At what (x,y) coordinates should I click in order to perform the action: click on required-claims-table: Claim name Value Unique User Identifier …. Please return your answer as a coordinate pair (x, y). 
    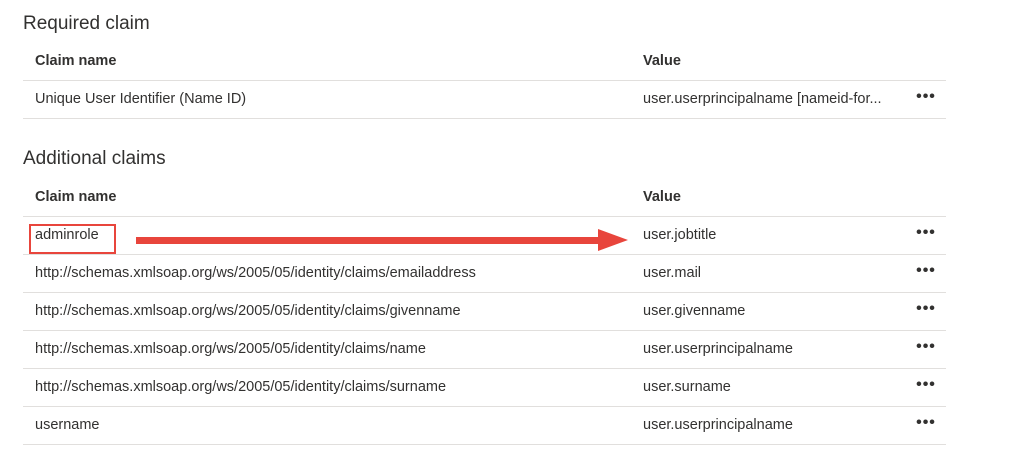
    Looking at the image, I should click on (484, 81).